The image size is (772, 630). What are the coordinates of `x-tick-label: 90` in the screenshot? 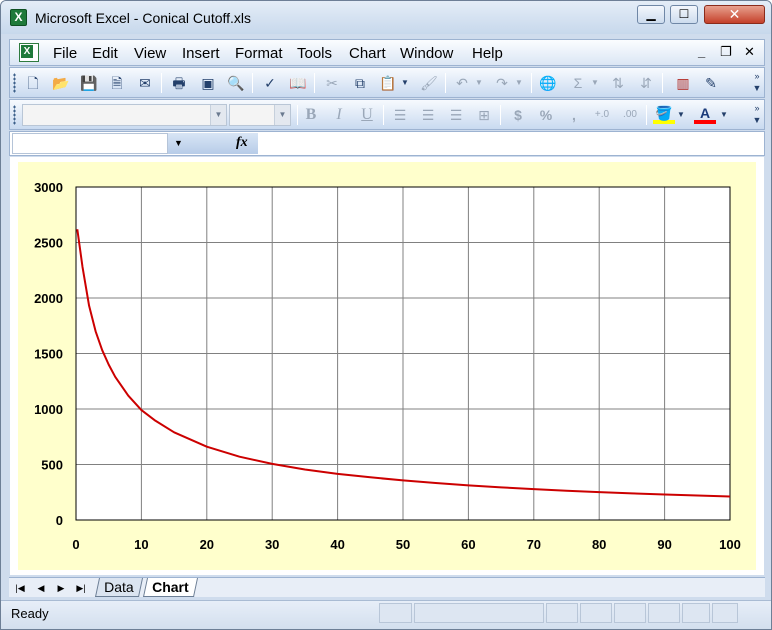 It's located at (664, 544).